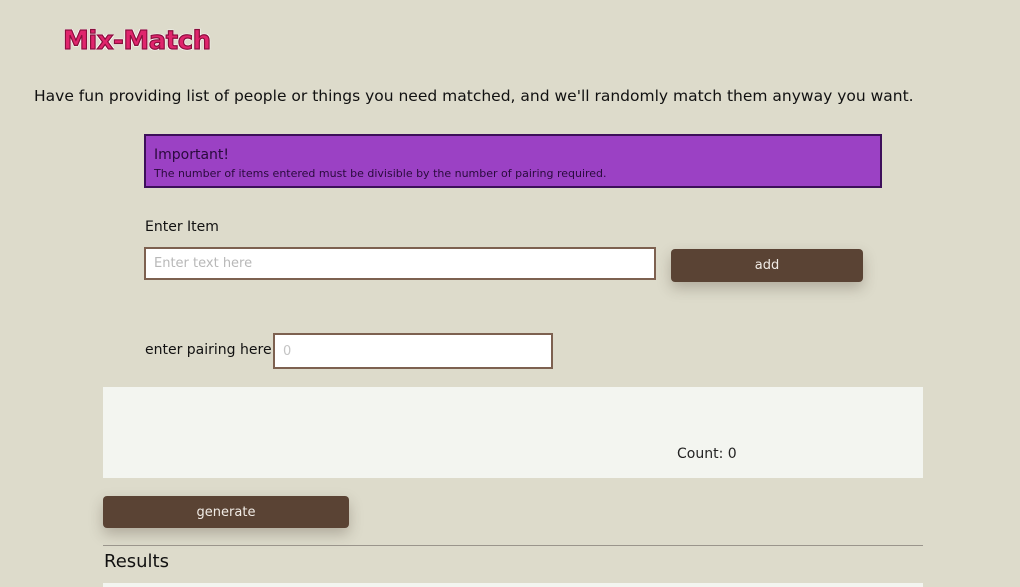  I want to click on add-button: add, so click(767, 265).